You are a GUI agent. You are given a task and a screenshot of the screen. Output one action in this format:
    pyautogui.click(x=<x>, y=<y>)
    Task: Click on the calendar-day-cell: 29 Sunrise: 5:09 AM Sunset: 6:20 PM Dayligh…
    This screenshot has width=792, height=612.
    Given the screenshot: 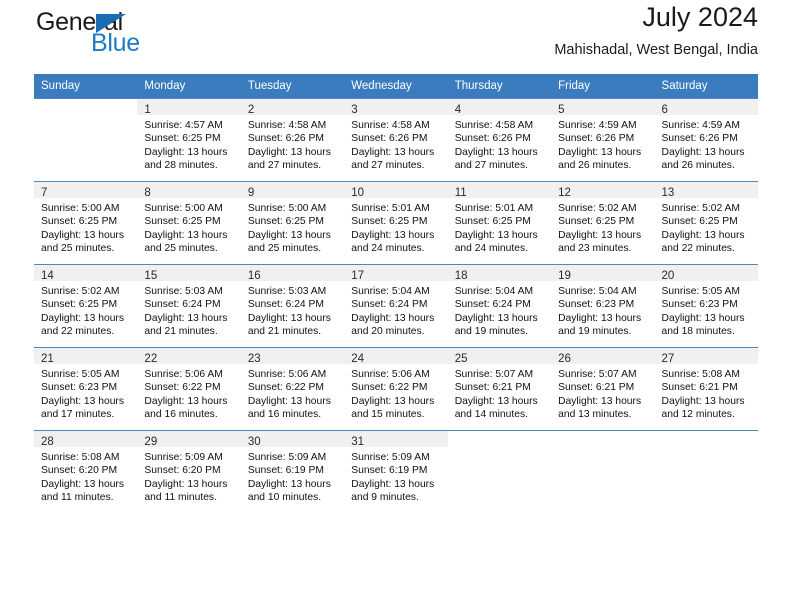 What is the action you would take?
    pyautogui.click(x=189, y=471)
    